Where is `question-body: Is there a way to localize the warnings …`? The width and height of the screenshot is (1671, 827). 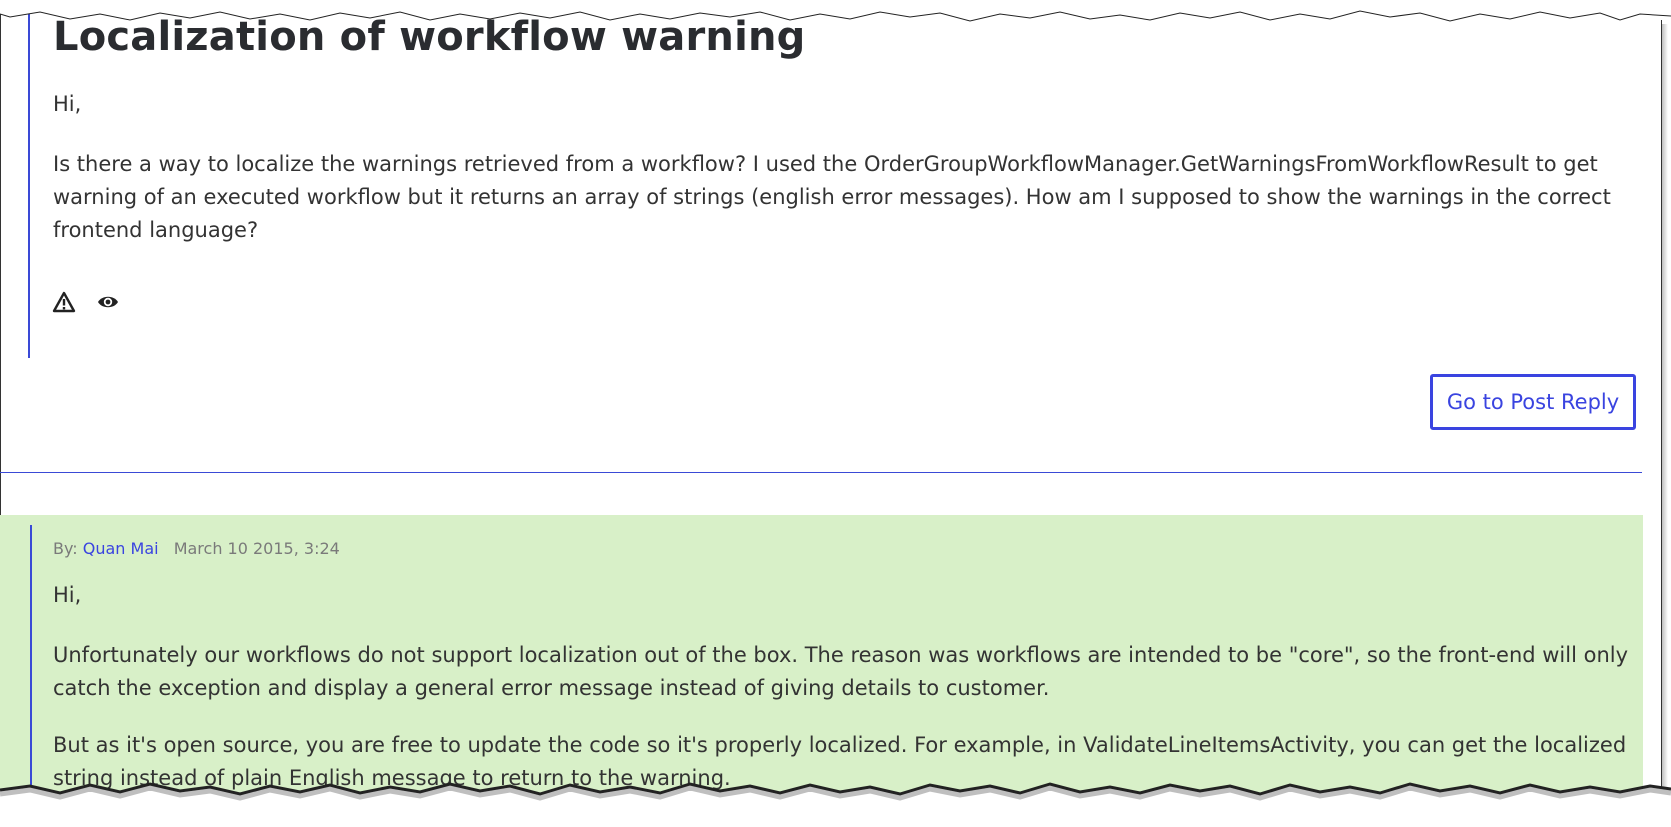 question-body: Is there a way to localize the warnings … is located at coordinates (832, 197).